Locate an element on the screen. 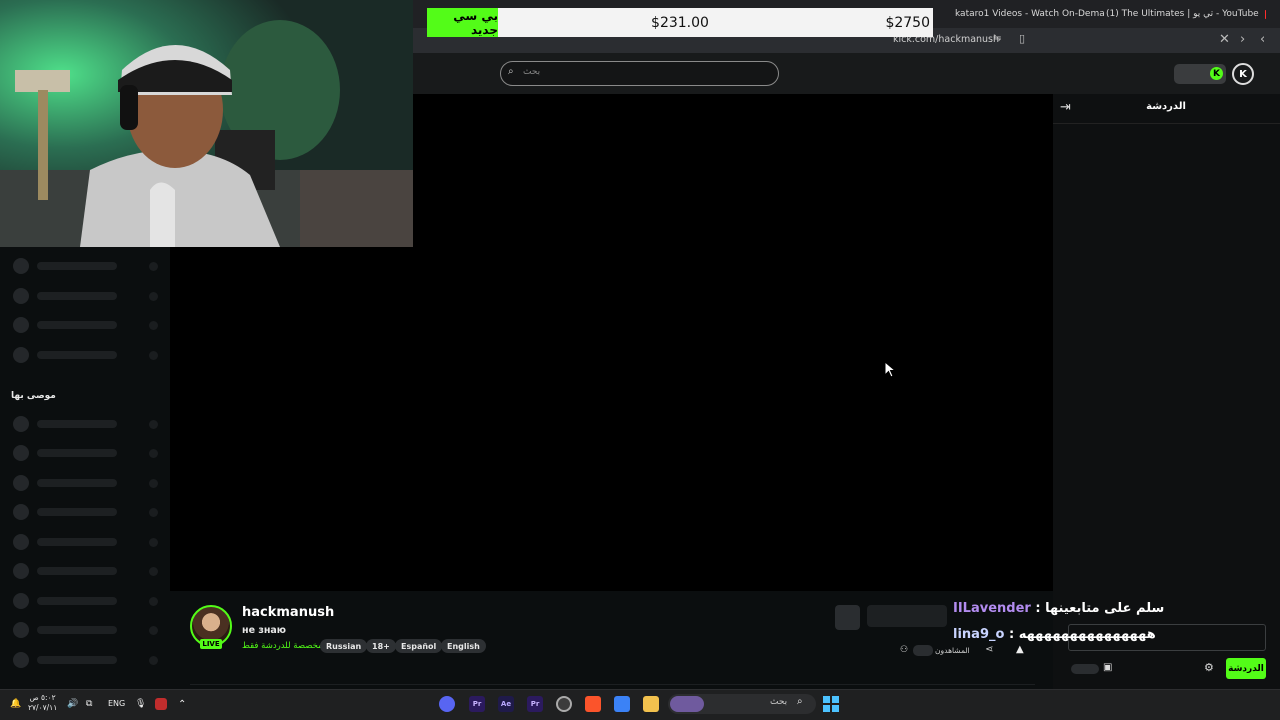  banner-goal-amount: $2750 is located at coordinates (907, 22).